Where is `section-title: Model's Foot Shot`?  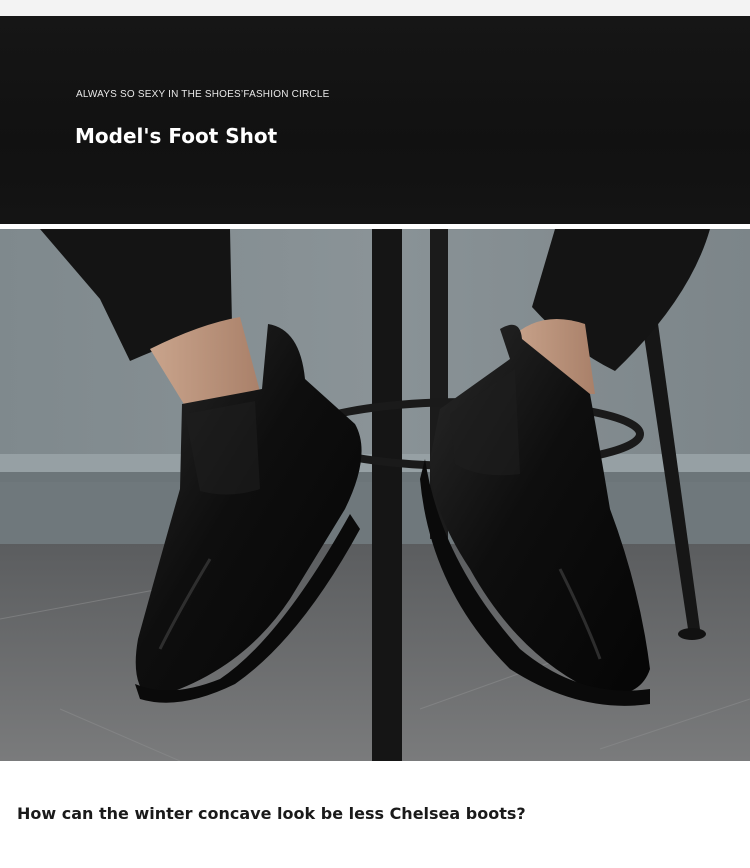
section-title: Model's Foot Shot is located at coordinates (176, 136).